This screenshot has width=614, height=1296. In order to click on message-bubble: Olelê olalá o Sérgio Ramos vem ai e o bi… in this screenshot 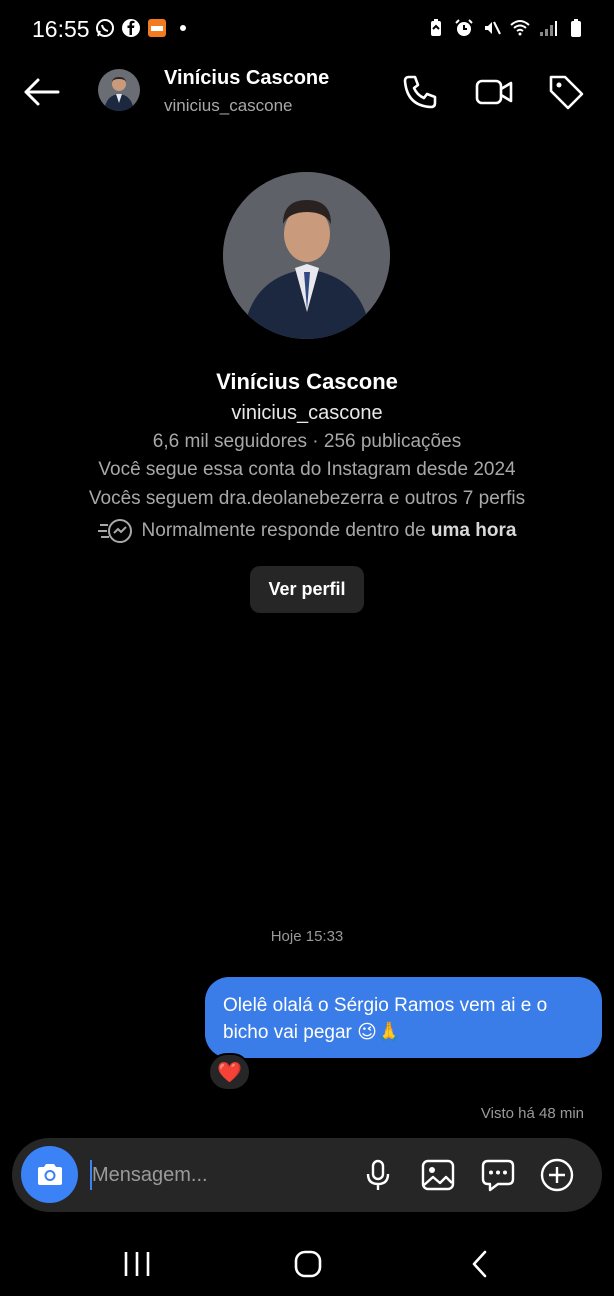, I will do `click(403, 1017)`.